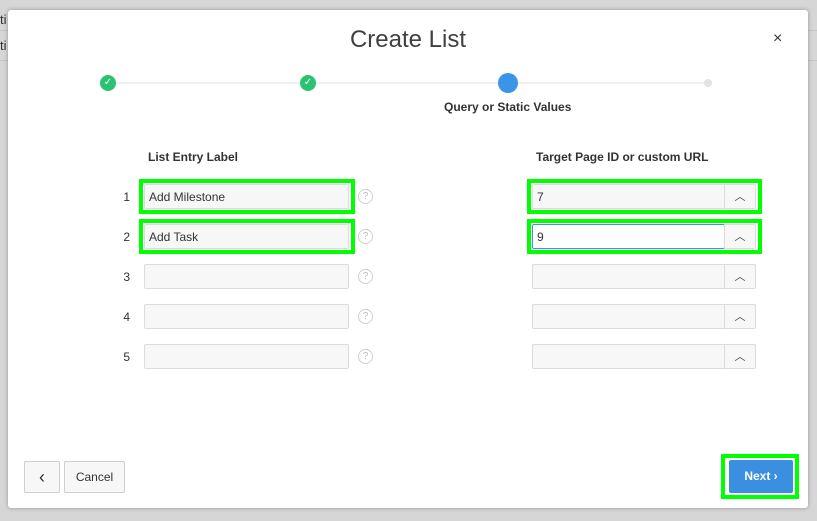  Describe the element at coordinates (628, 196) in the screenshot. I see `target-page-input: 7` at that location.